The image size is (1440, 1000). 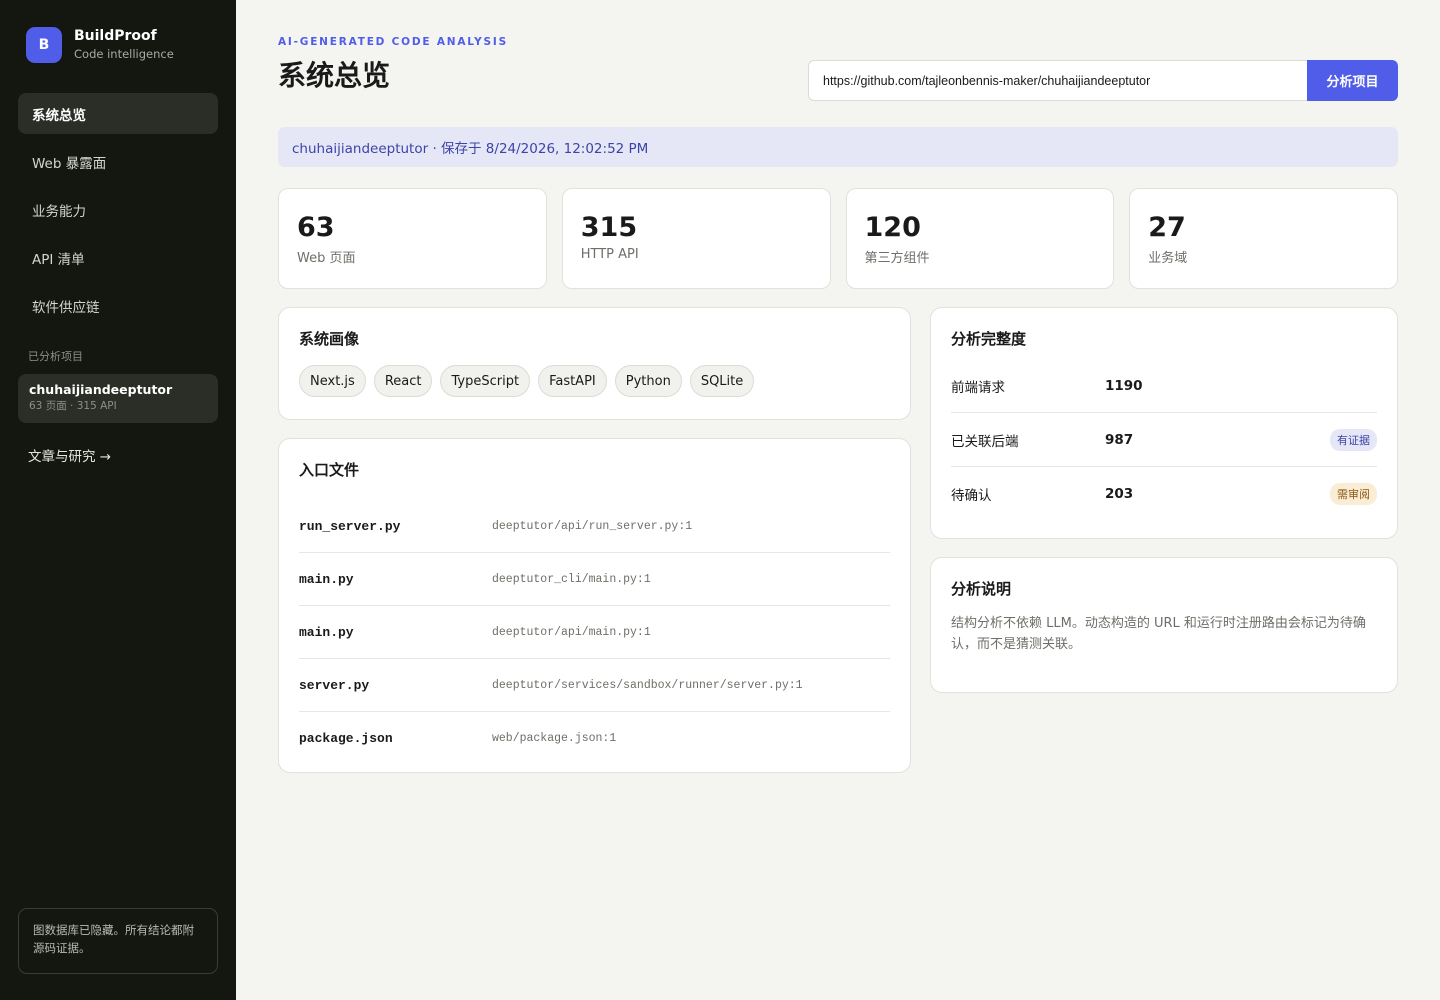 I want to click on entry-file-row: package.json web/package.json:1, so click(x=594, y=738).